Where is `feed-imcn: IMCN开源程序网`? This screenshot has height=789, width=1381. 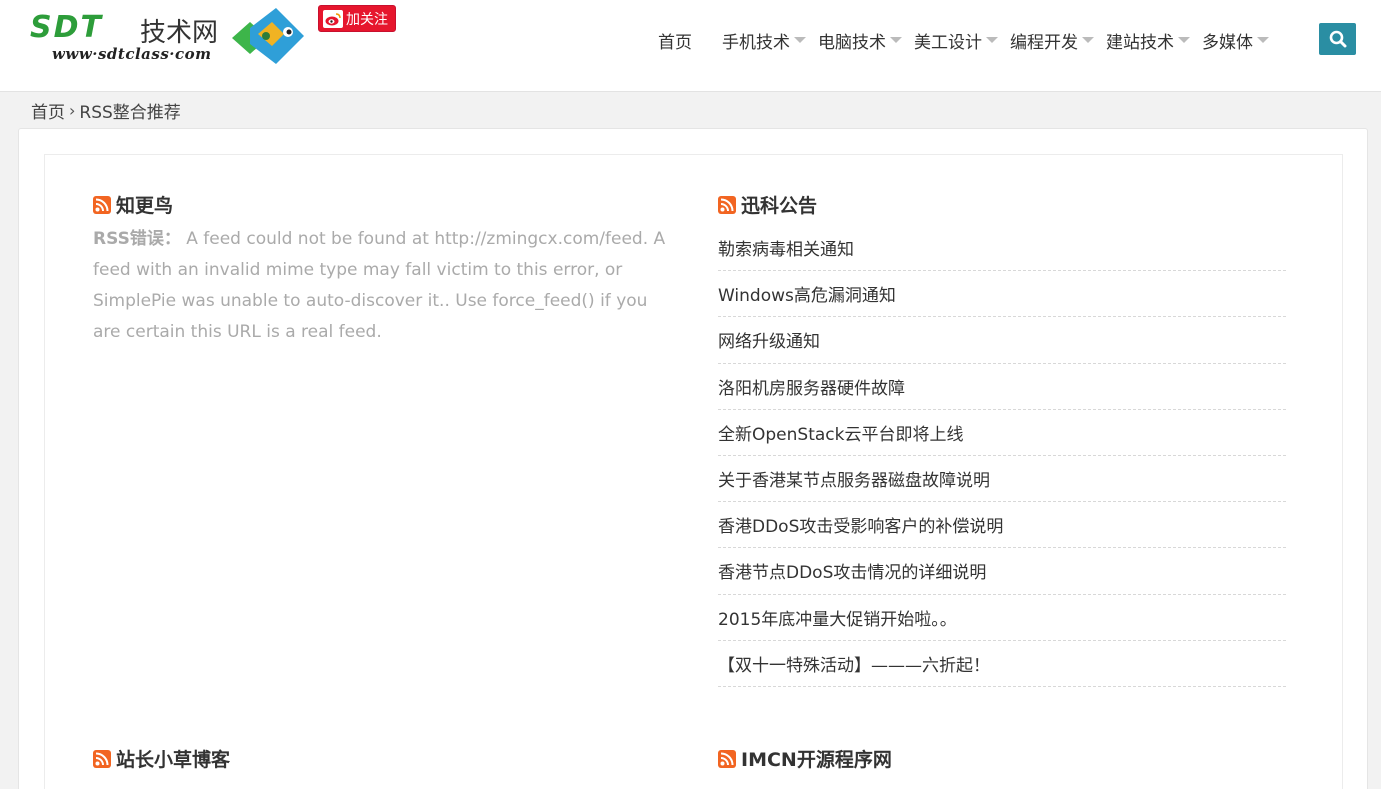 feed-imcn: IMCN开源程序网 is located at coordinates (1008, 758).